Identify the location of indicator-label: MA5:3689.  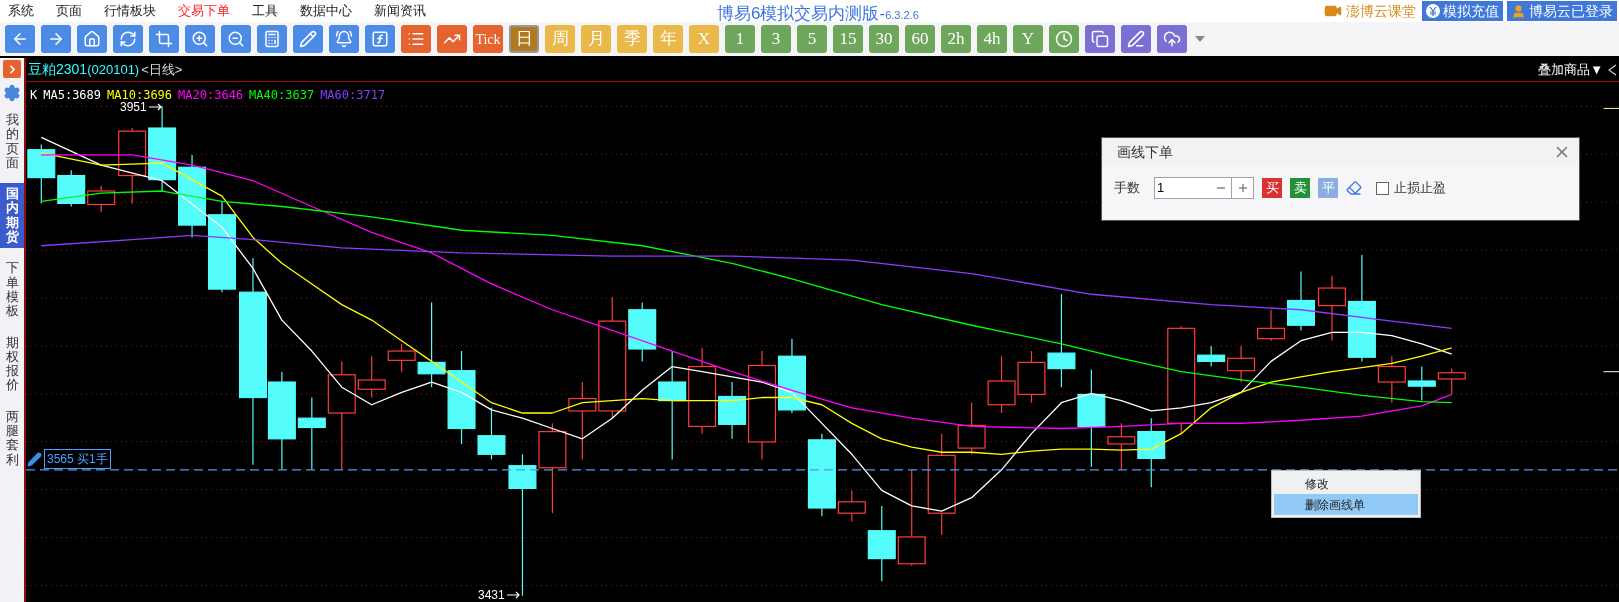
(72, 95).